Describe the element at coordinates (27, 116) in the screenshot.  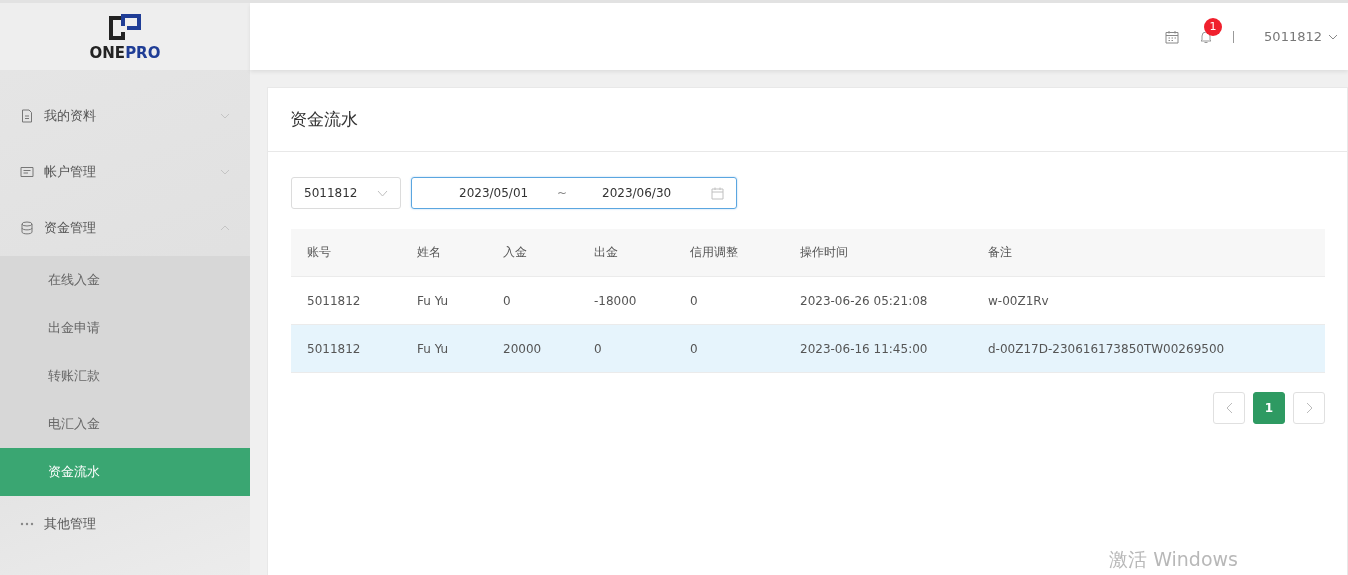
I see `document-icon` at that location.